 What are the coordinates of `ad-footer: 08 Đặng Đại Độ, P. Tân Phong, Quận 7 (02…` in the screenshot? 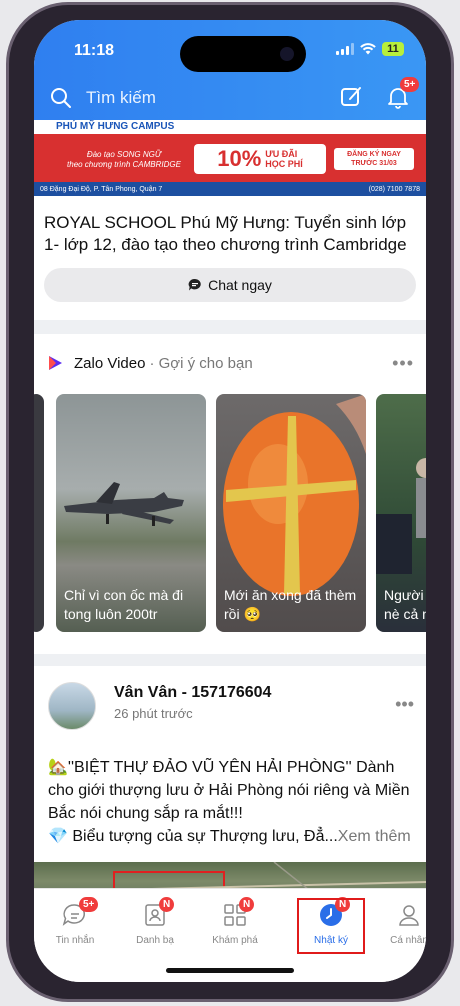 It's located at (230, 189).